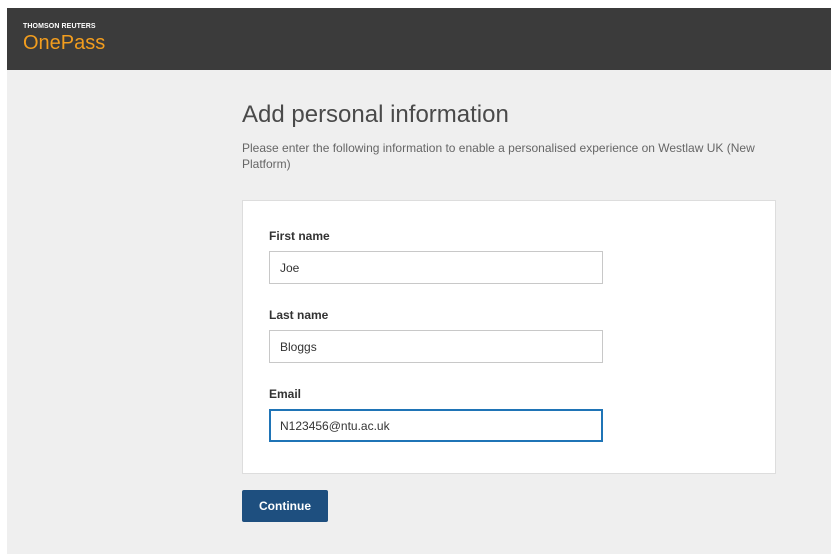 The image size is (831, 555). I want to click on last-name-input, so click(436, 346).